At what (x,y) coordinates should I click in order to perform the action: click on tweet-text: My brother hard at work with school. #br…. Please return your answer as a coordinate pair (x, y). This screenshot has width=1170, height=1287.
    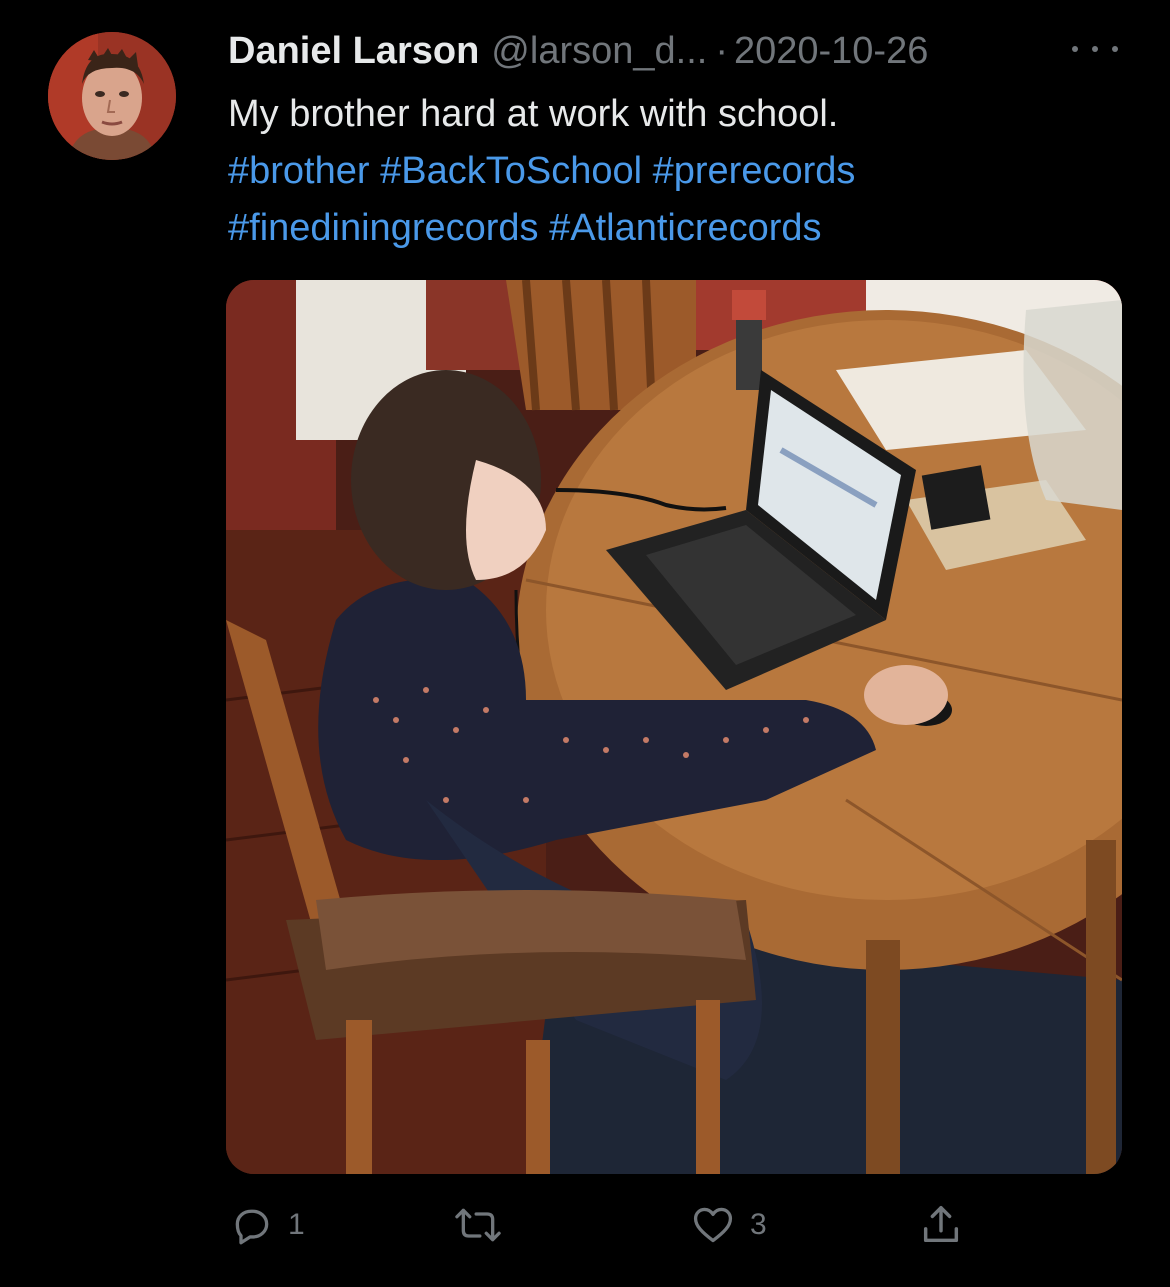
    Looking at the image, I should click on (678, 171).